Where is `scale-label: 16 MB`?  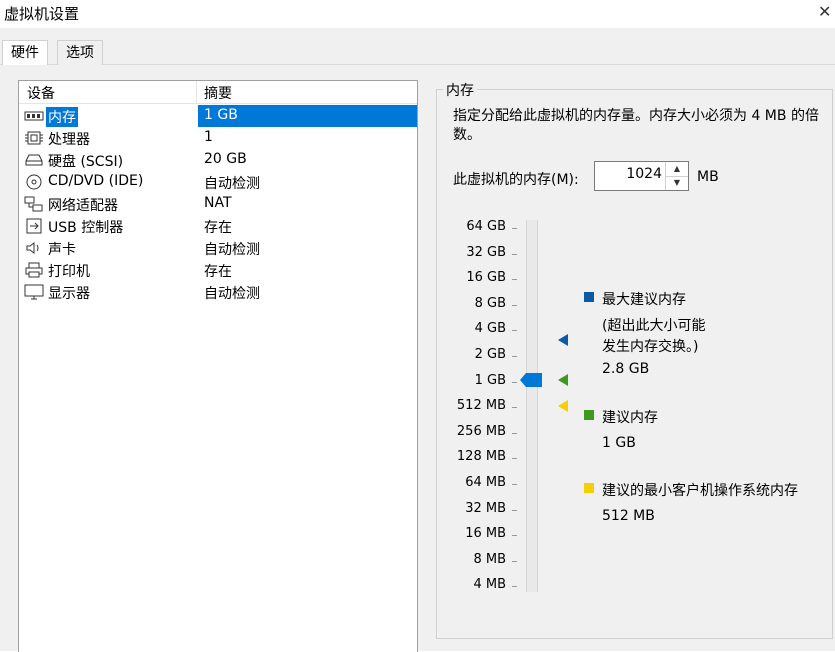
scale-label: 16 MB is located at coordinates (485, 533).